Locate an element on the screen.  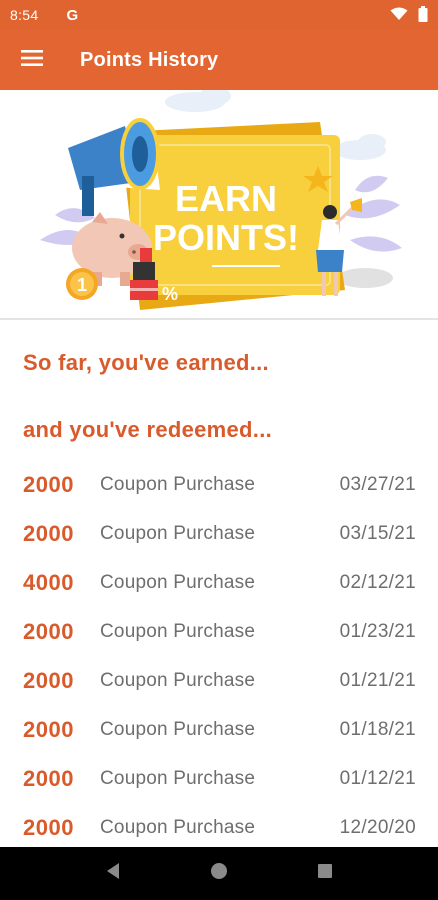
history-row: 2000 Coupon Purchase 01/12/21 is located at coordinates (219, 778).